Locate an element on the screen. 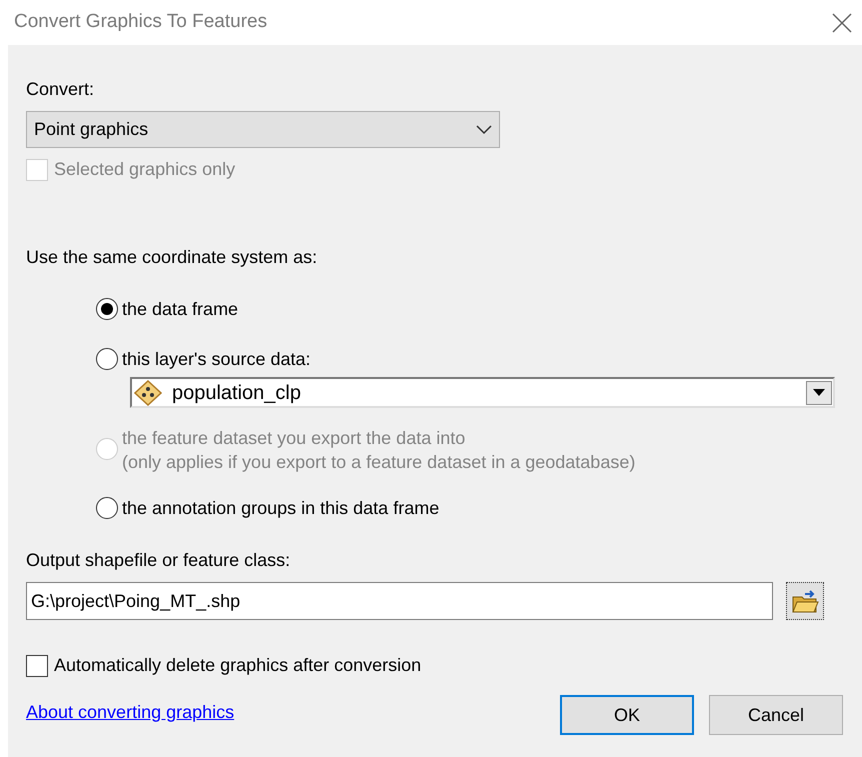 The image size is (862, 757). caret-down-icon is located at coordinates (819, 392).